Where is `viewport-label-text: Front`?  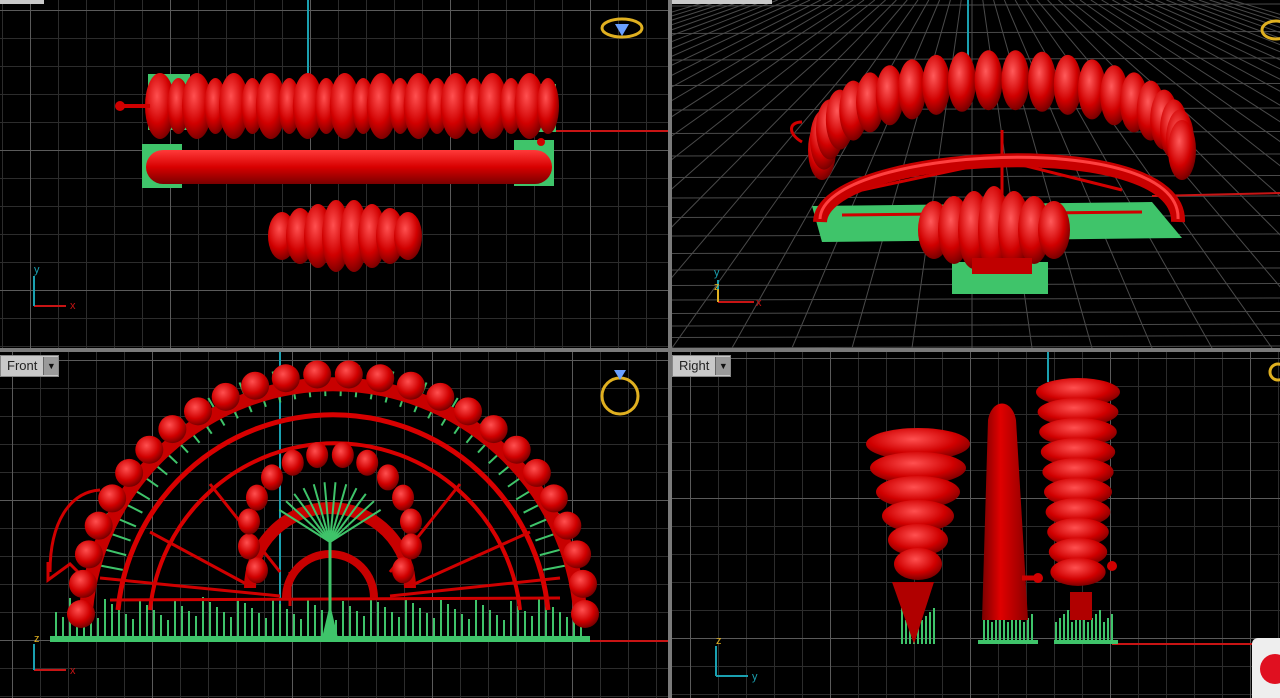 viewport-label-text: Front is located at coordinates (22, 365).